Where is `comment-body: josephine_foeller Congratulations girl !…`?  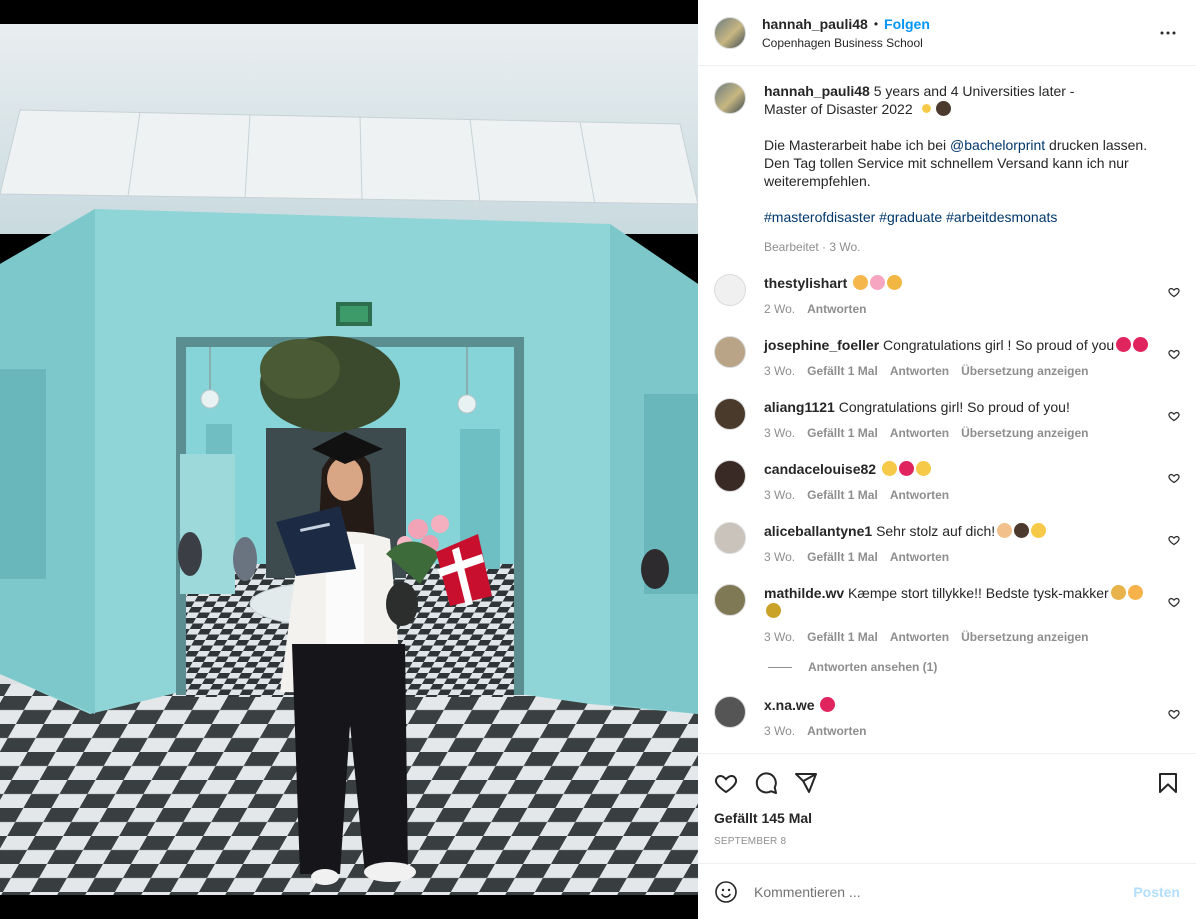 comment-body: josephine_foeller Congratulations girl !… is located at coordinates (972, 358).